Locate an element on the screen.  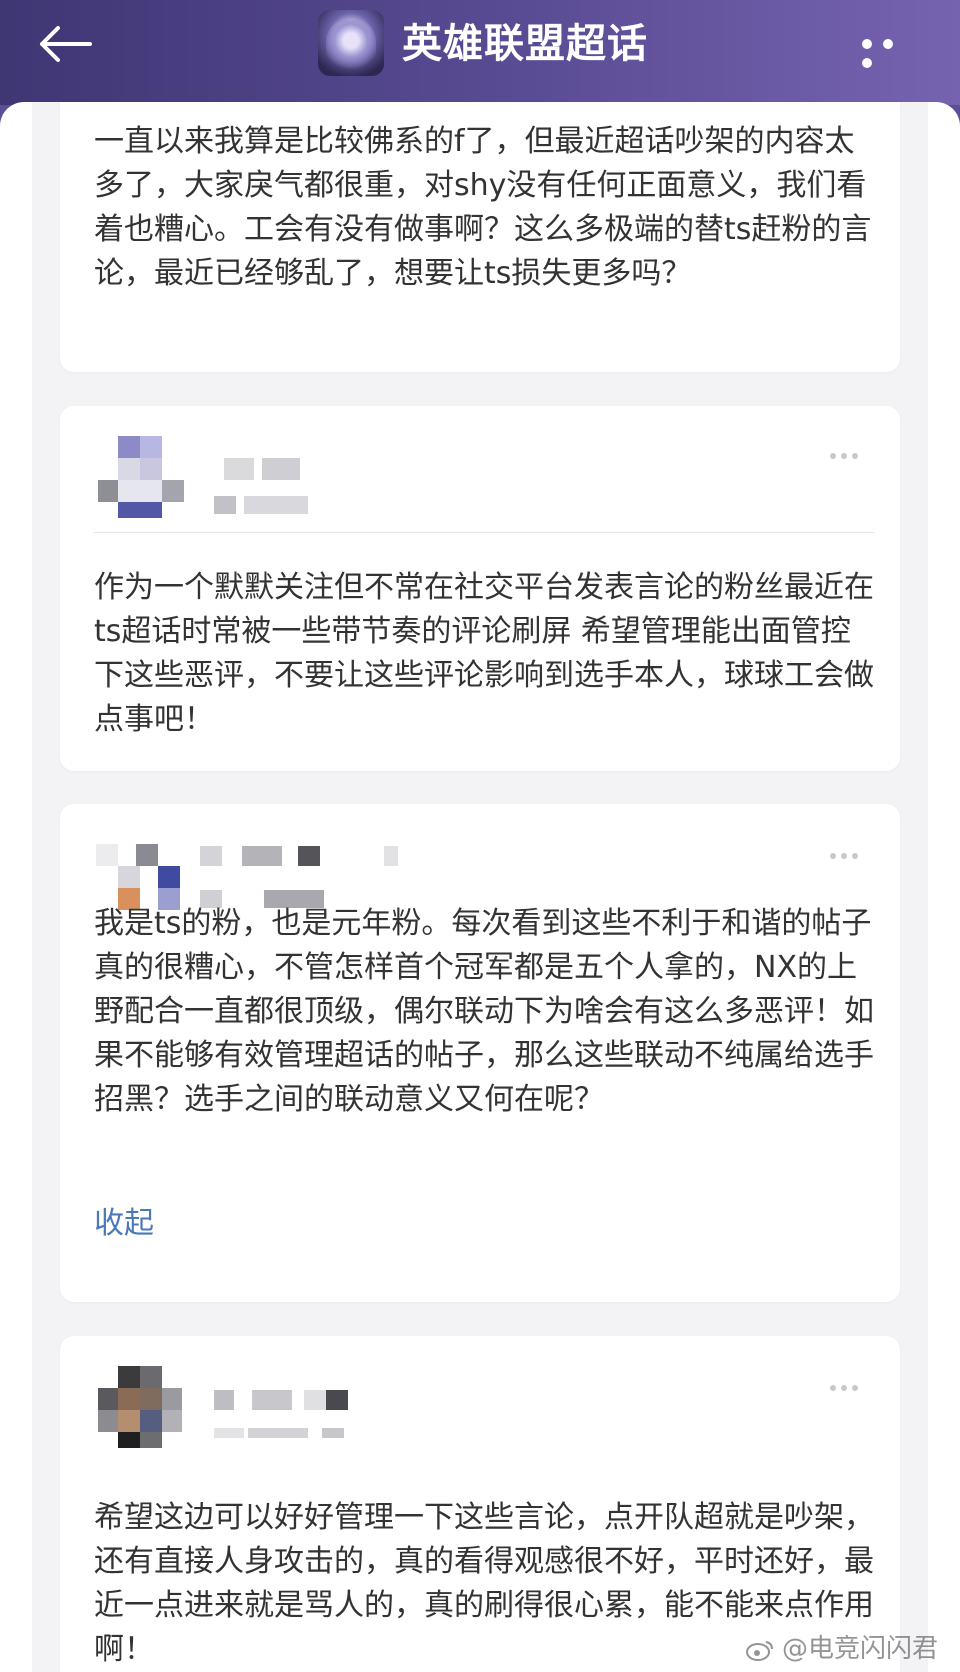
back-button is located at coordinates (68, 44).